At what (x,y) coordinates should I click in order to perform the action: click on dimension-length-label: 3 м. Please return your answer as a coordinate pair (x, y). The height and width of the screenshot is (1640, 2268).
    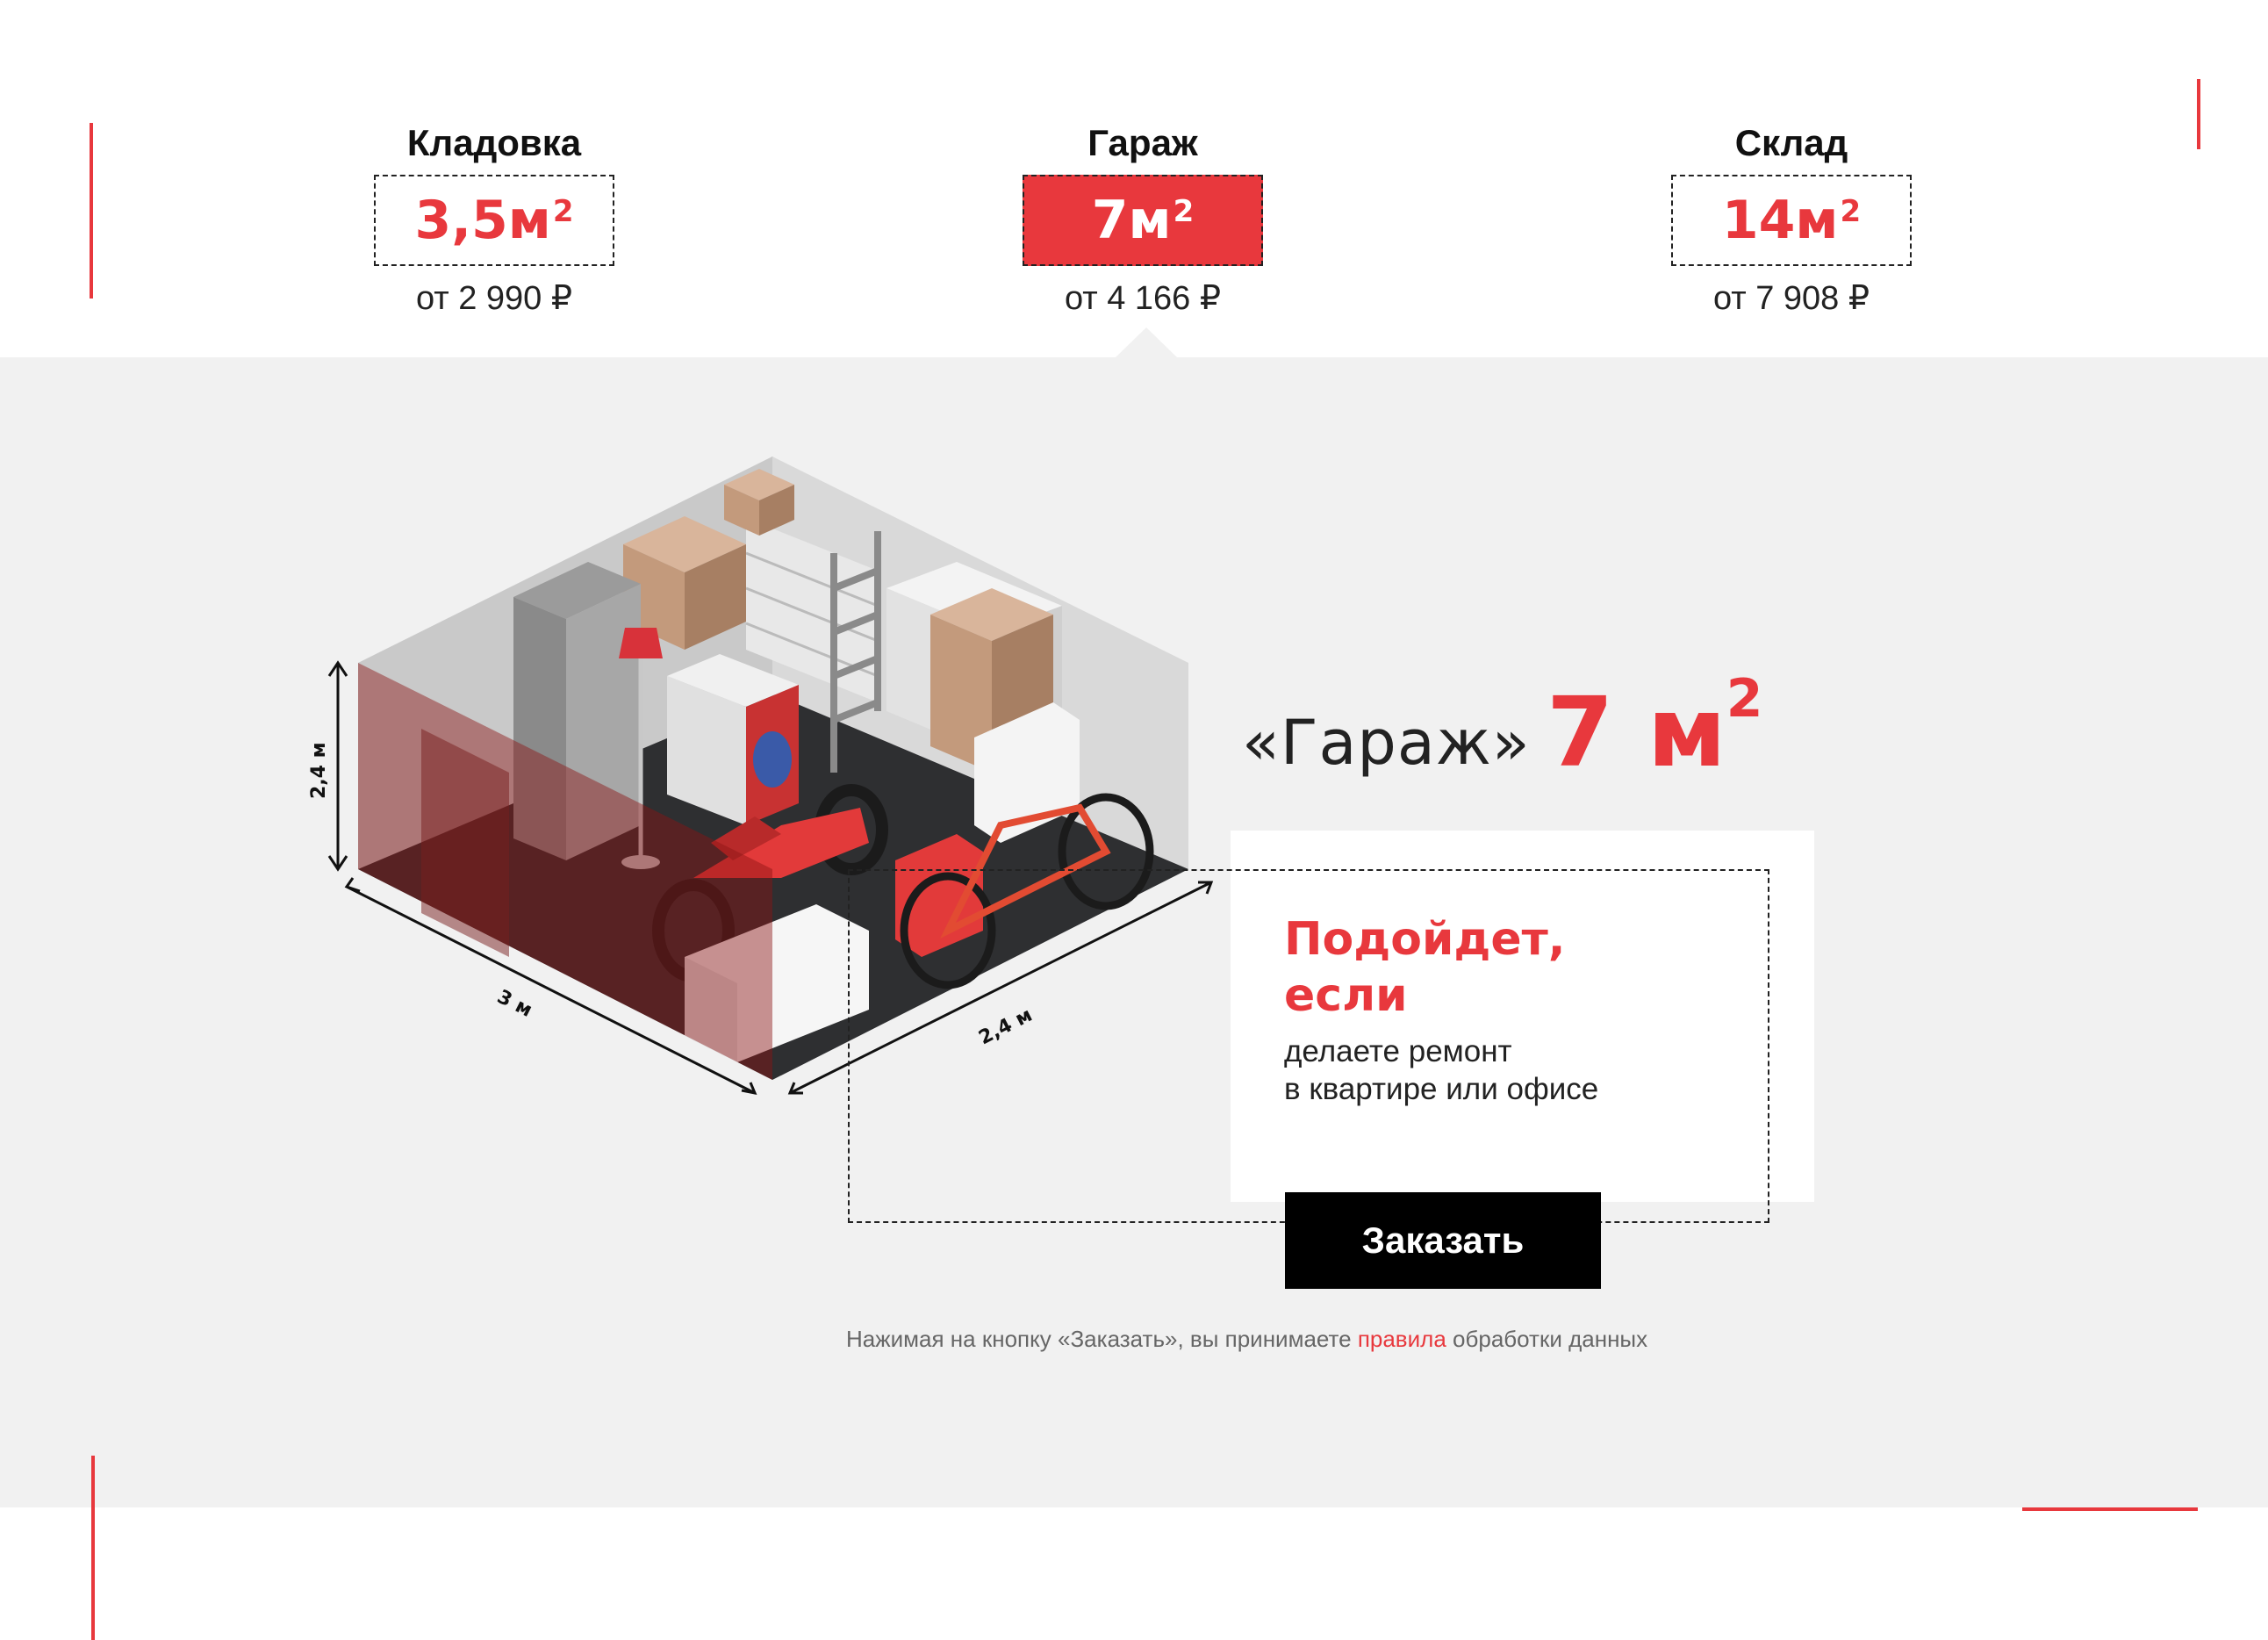
    Looking at the image, I should click on (514, 1004).